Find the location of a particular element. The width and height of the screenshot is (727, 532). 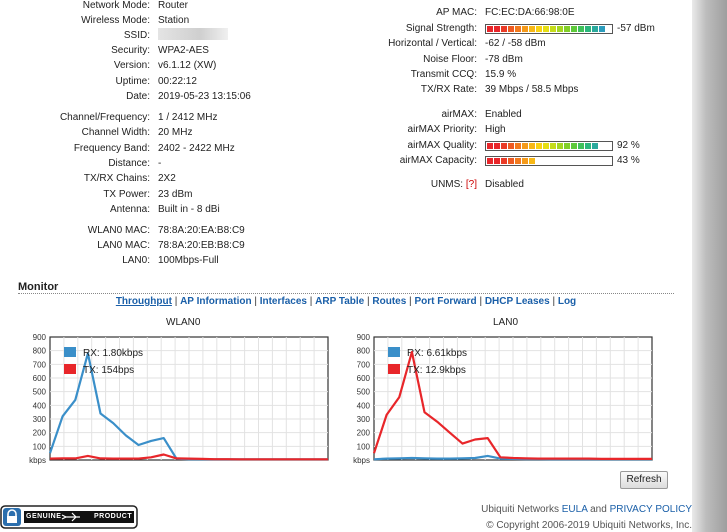

tab-interfaces: Interfaces is located at coordinates (283, 301).